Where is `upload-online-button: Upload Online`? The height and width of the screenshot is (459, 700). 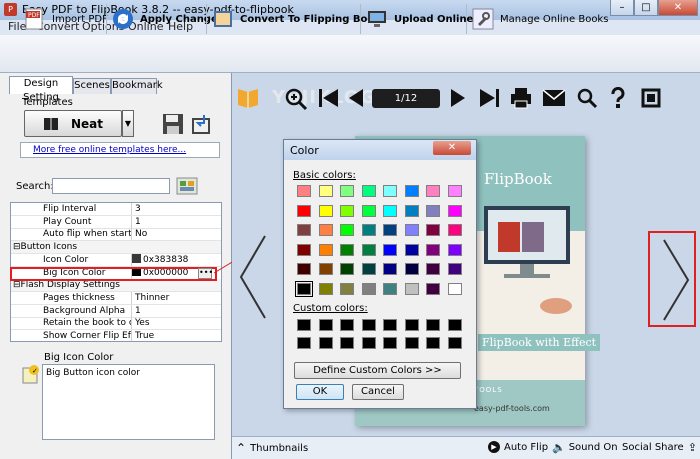
upload-online-button: Upload Online is located at coordinates (419, 19).